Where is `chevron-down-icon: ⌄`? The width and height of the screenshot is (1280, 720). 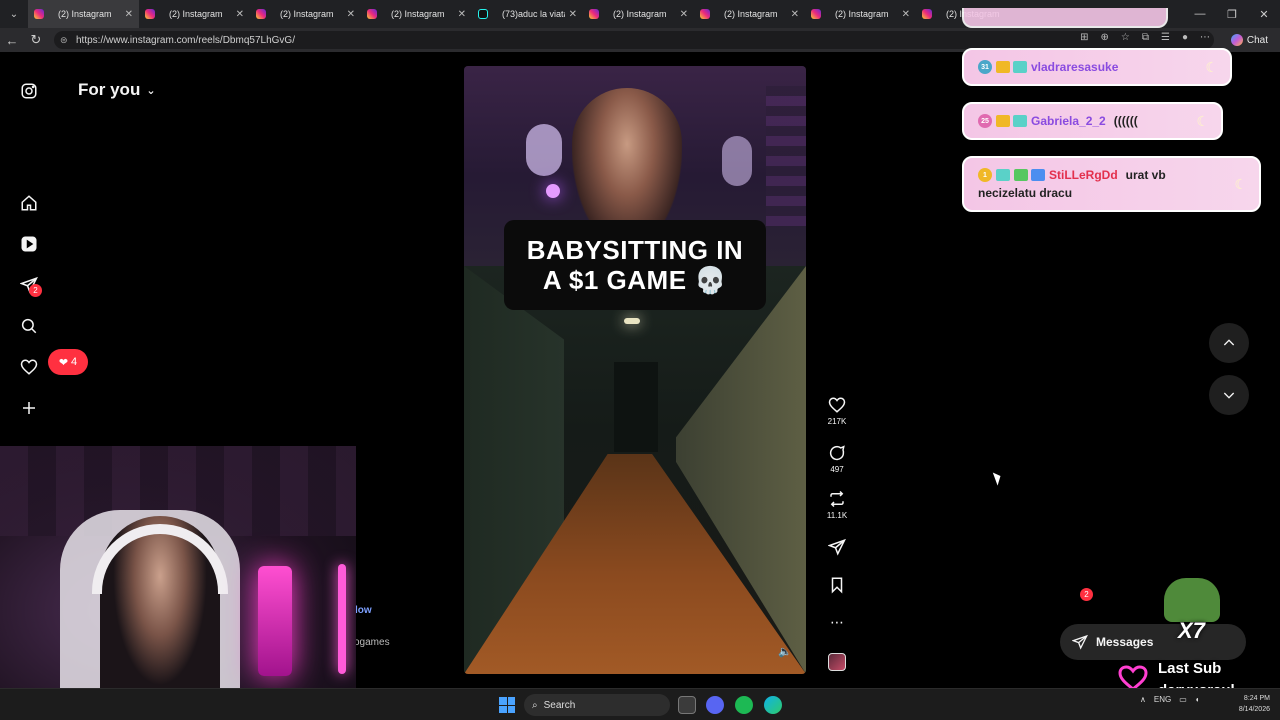 chevron-down-icon: ⌄ is located at coordinates (151, 90).